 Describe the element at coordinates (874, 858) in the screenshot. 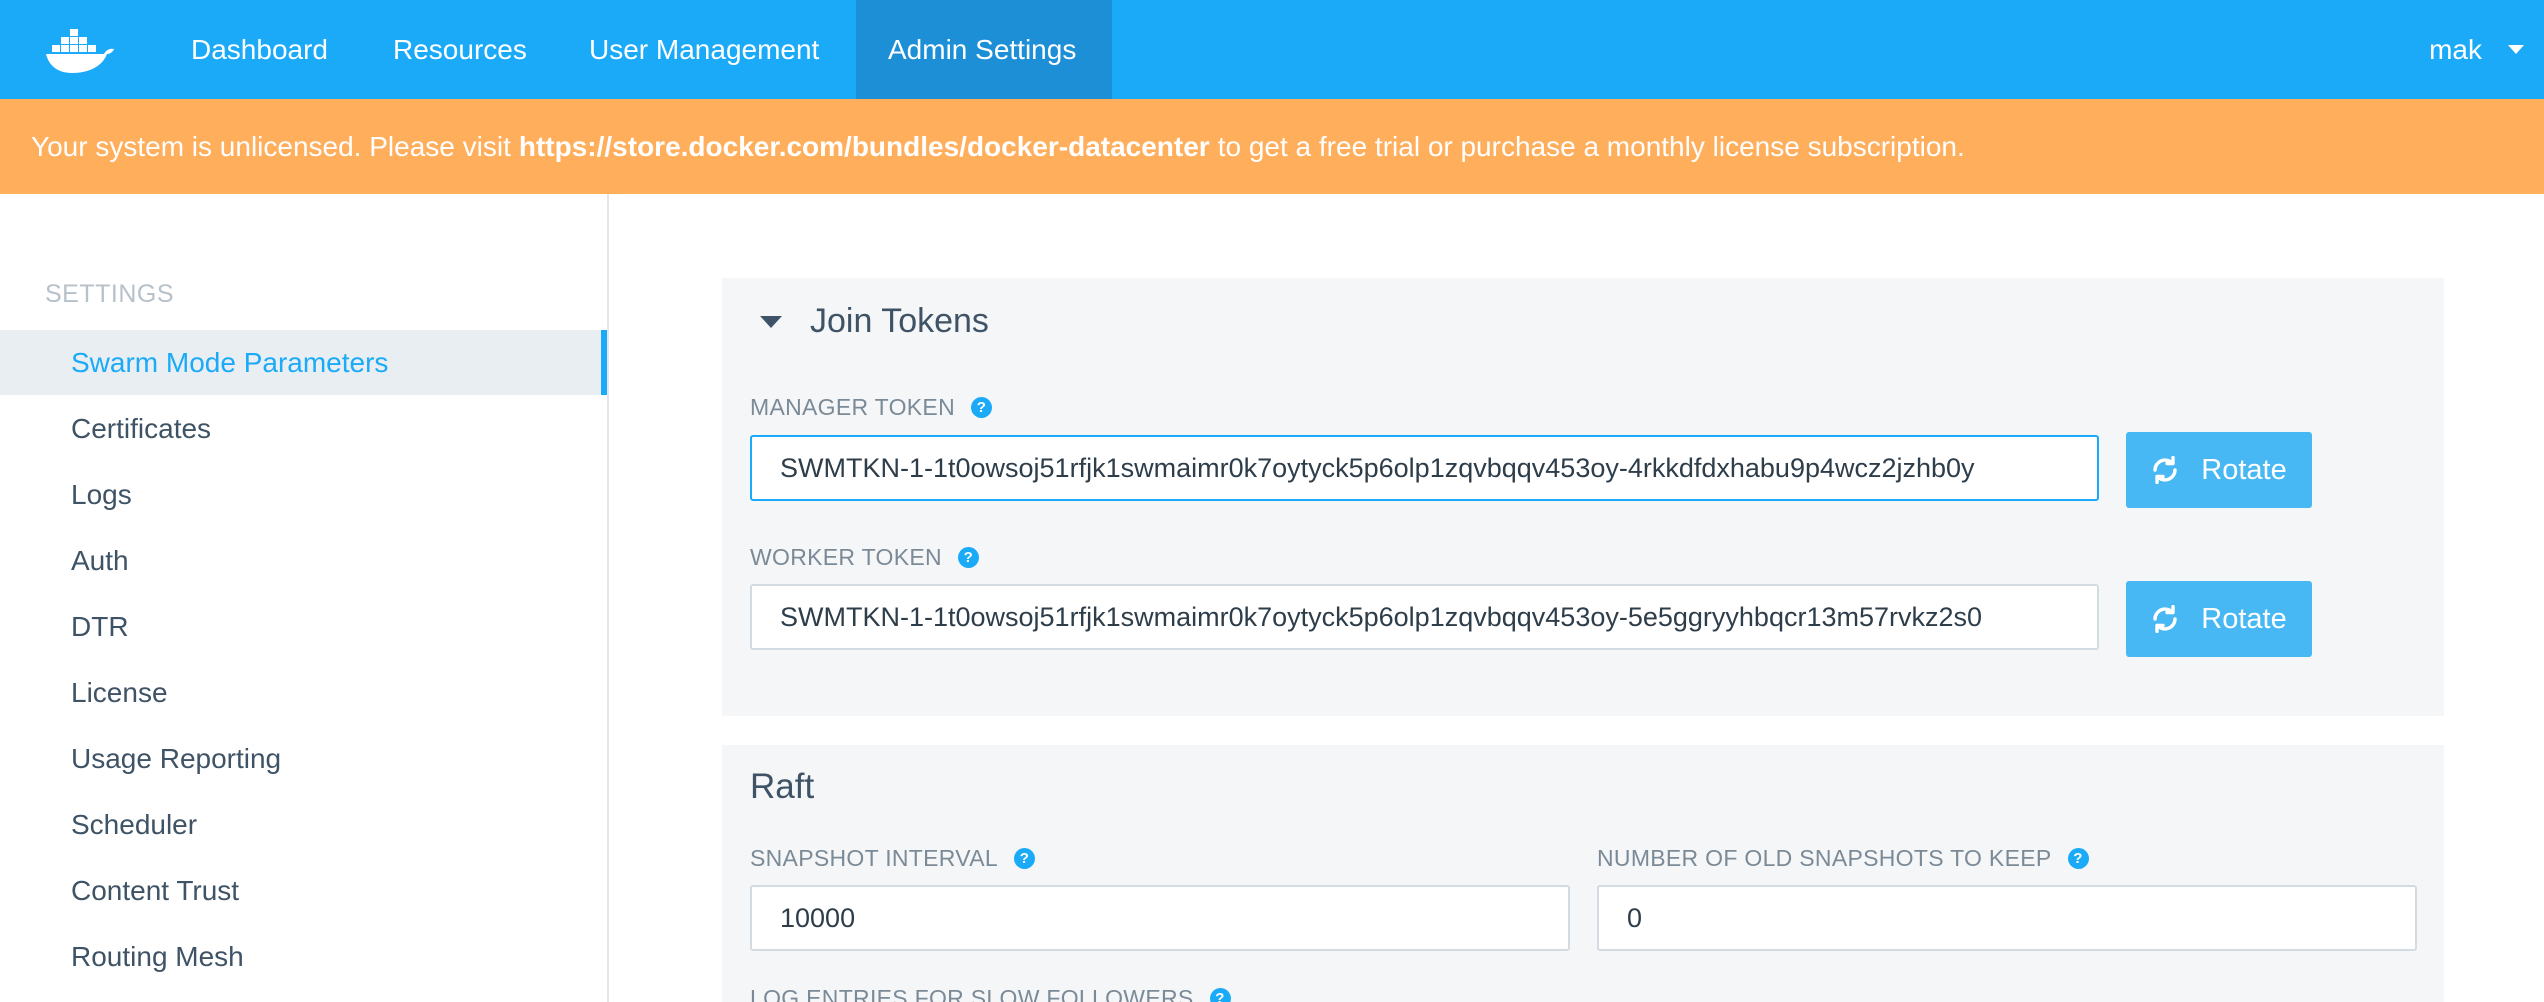

I see `snapshot-interval-label-text: SNAPSHOT INTERVAL` at that location.